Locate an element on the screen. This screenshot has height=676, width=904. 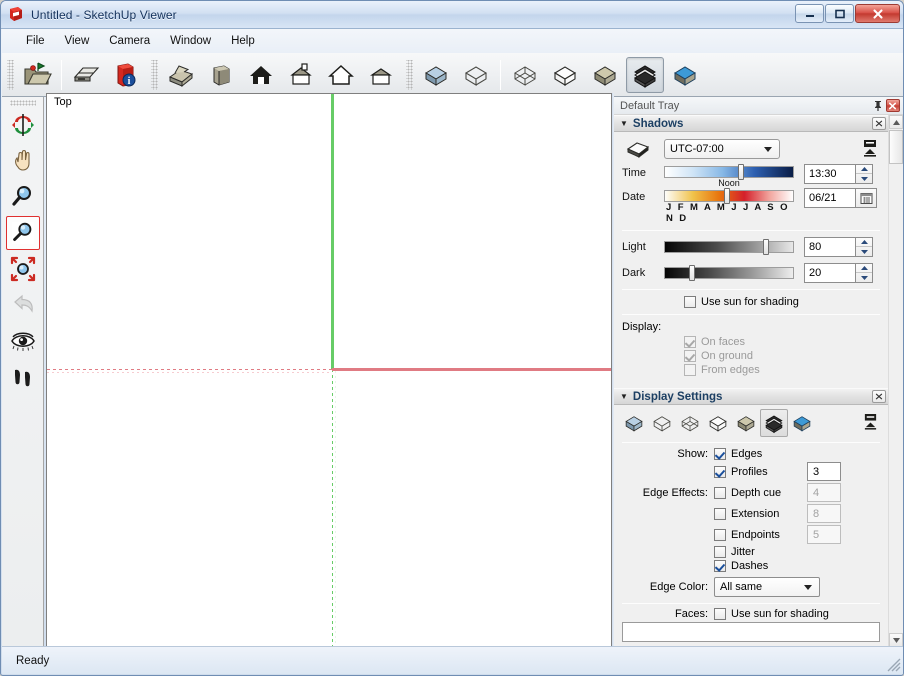
display-shadows-icon is located at coordinates (870, 149).